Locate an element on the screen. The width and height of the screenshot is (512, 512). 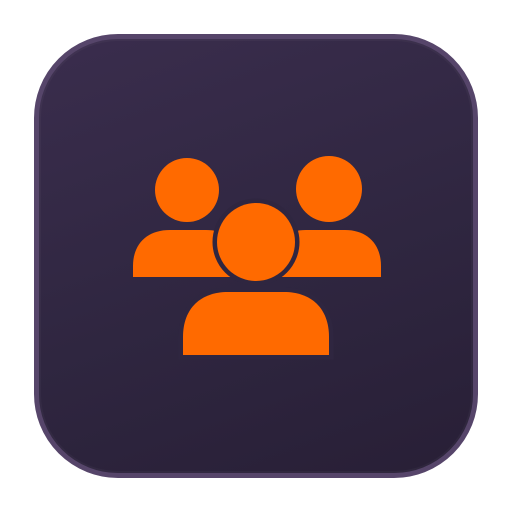
front-person-icon is located at coordinates (256, 279).